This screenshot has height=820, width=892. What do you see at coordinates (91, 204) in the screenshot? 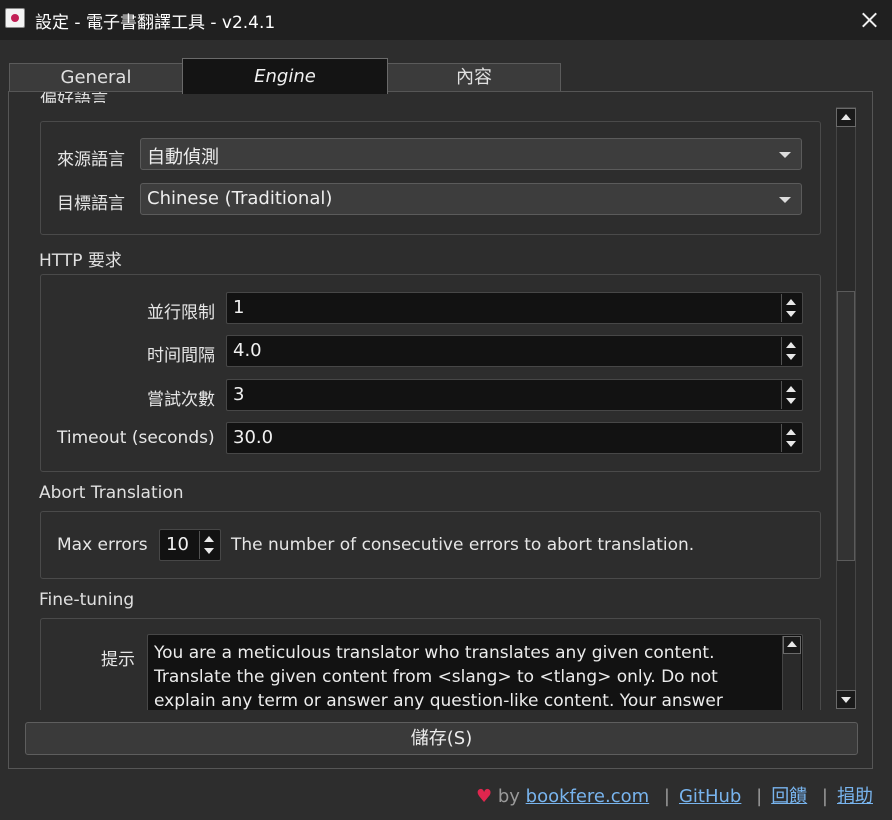
I see `target-language-label: 目標語言` at bounding box center [91, 204].